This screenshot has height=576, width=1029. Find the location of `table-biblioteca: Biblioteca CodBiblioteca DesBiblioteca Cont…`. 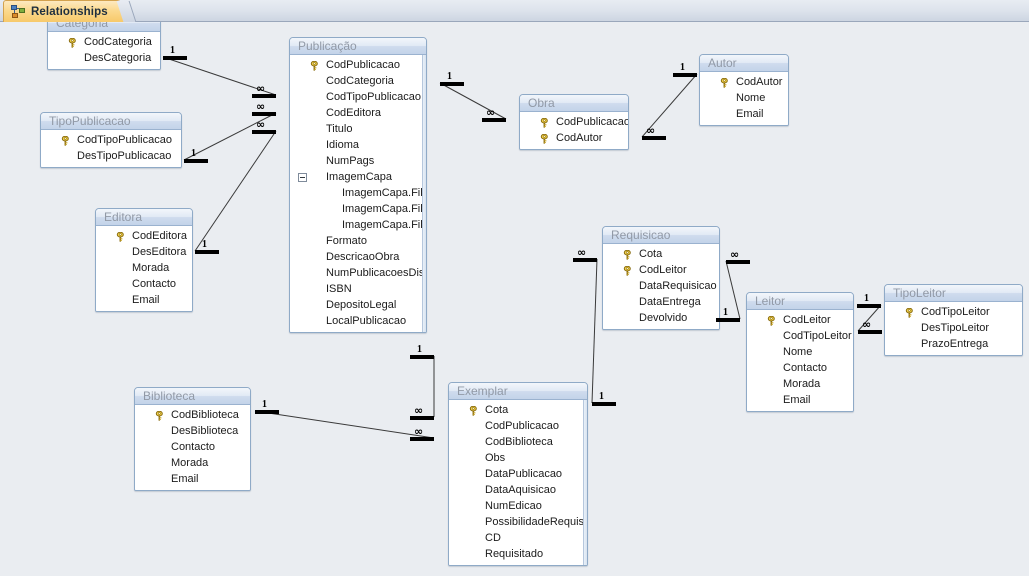

table-biblioteca: Biblioteca CodBiblioteca DesBiblioteca Cont… is located at coordinates (192, 439).